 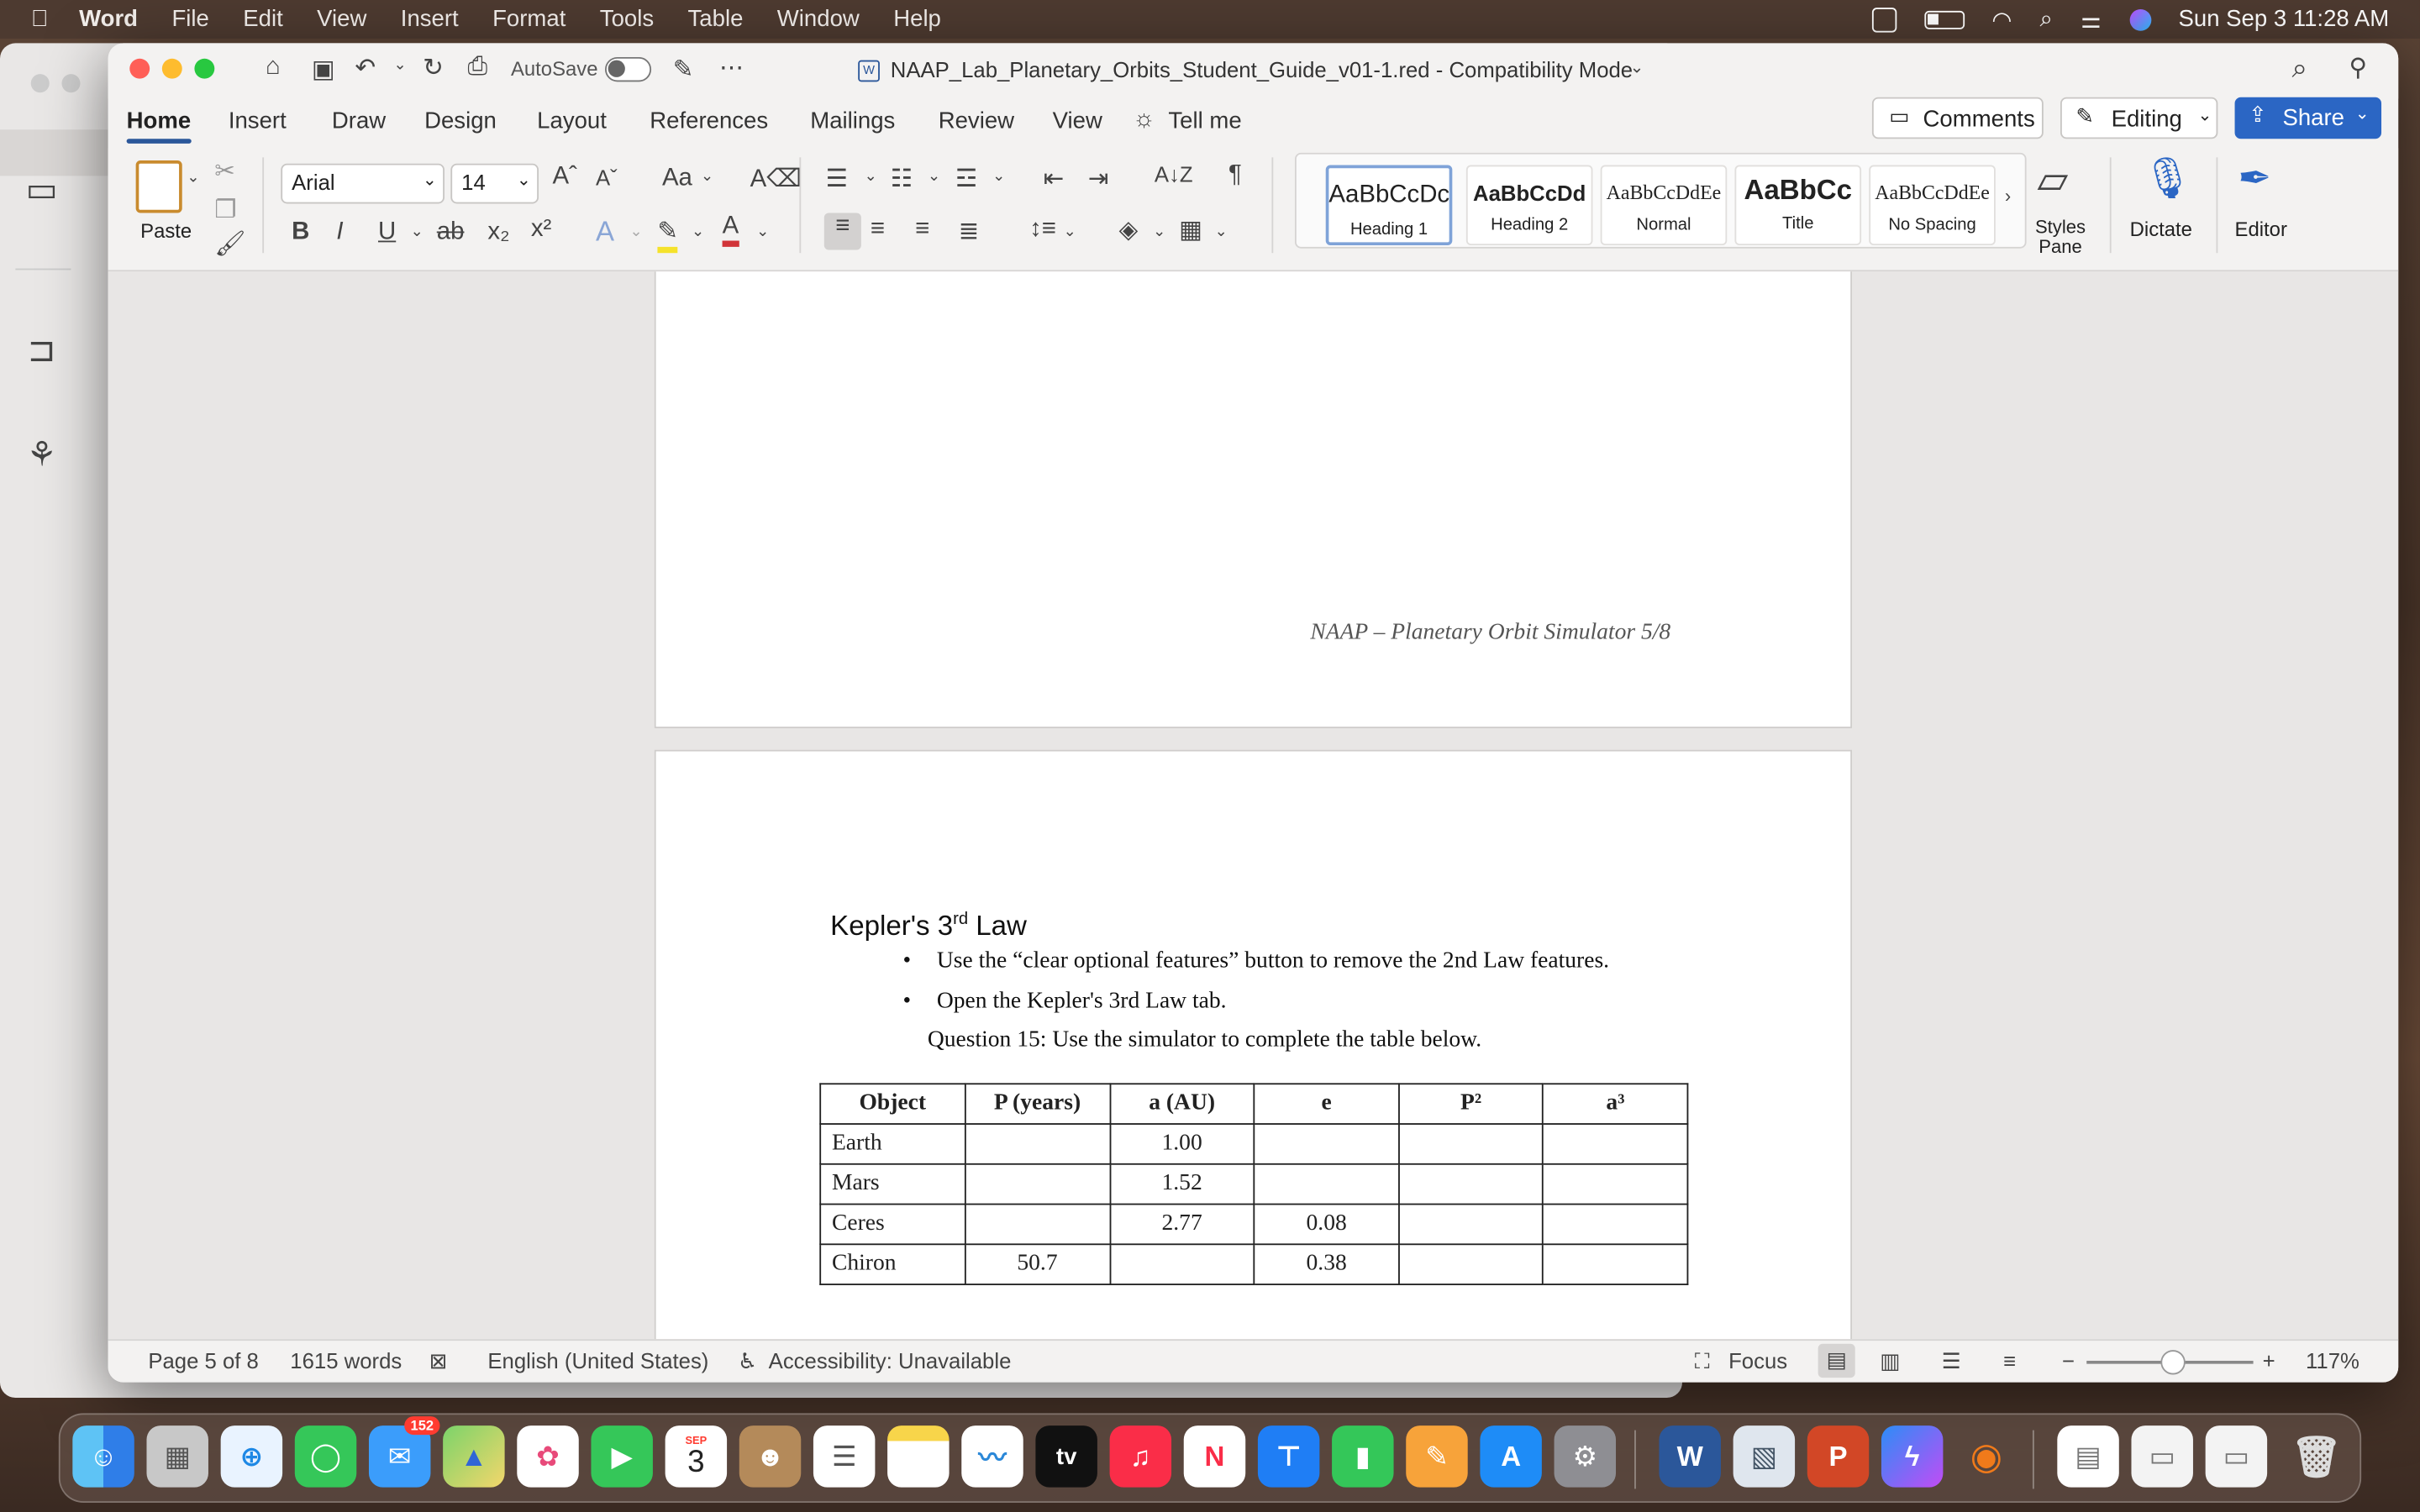 I want to click on photos-icon: ✿, so click(x=548, y=1456).